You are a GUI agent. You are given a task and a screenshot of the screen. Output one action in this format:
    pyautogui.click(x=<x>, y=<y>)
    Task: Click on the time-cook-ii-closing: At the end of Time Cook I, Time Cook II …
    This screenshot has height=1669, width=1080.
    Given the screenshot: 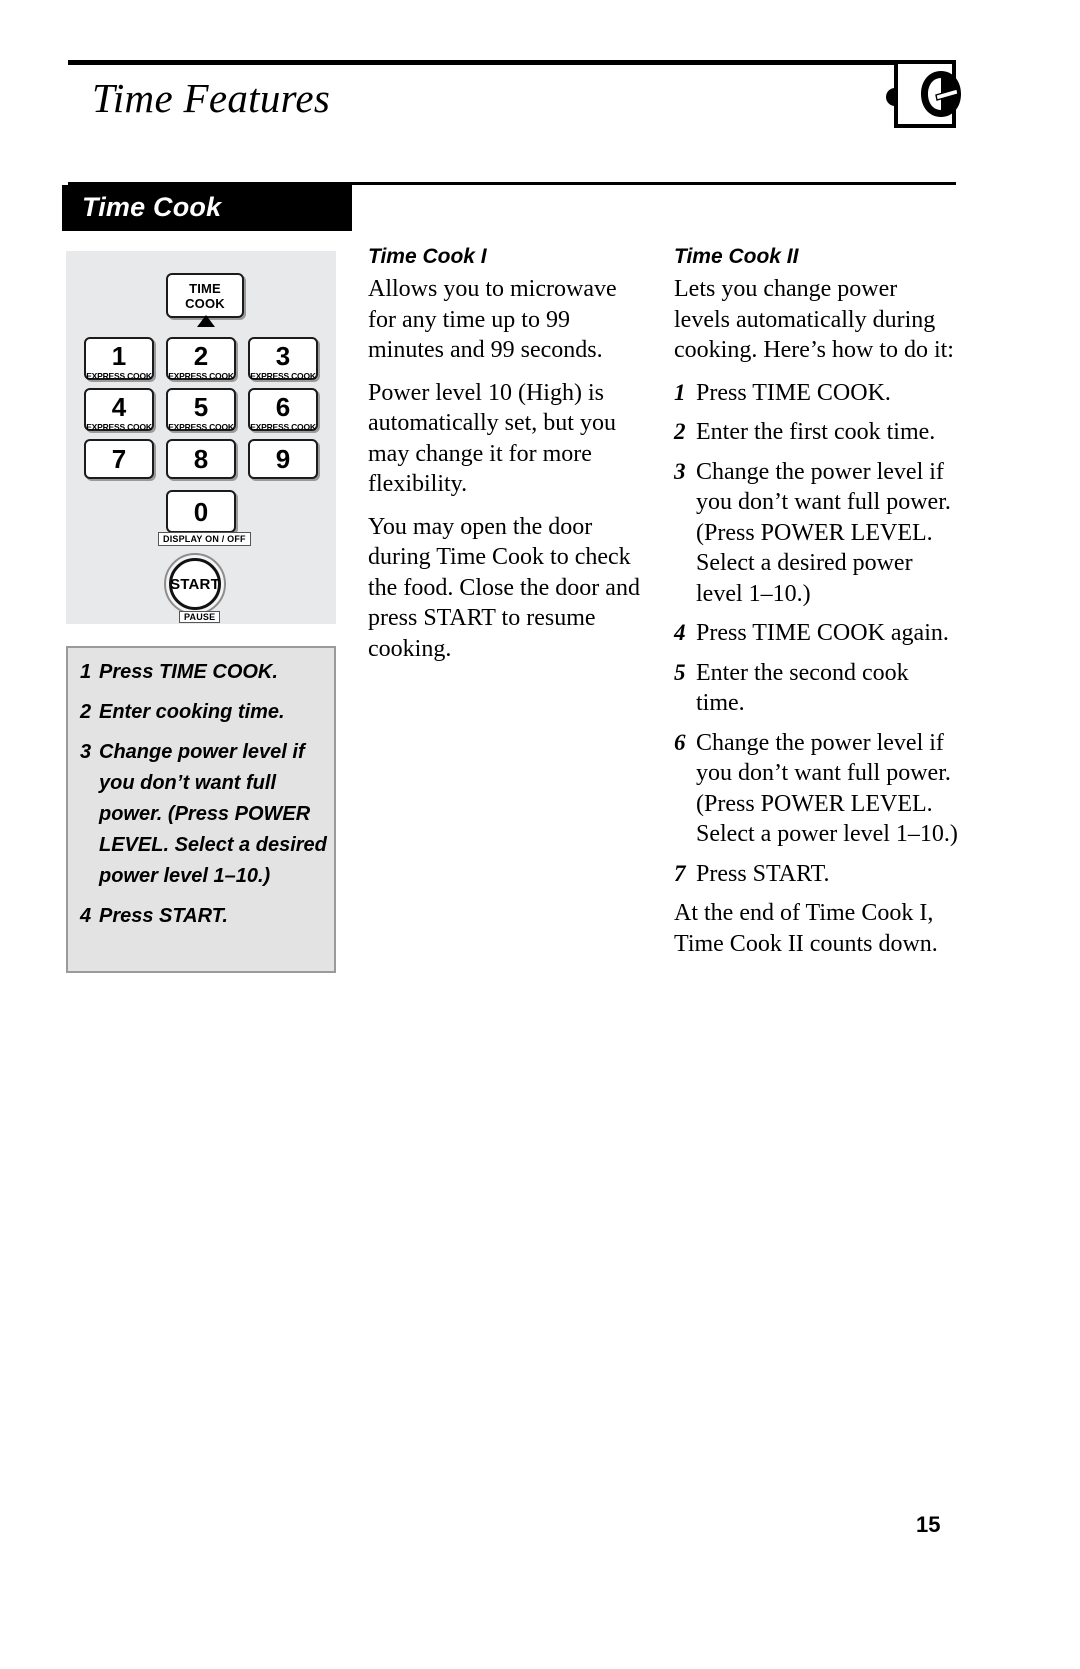 What is the action you would take?
    pyautogui.click(x=806, y=928)
    